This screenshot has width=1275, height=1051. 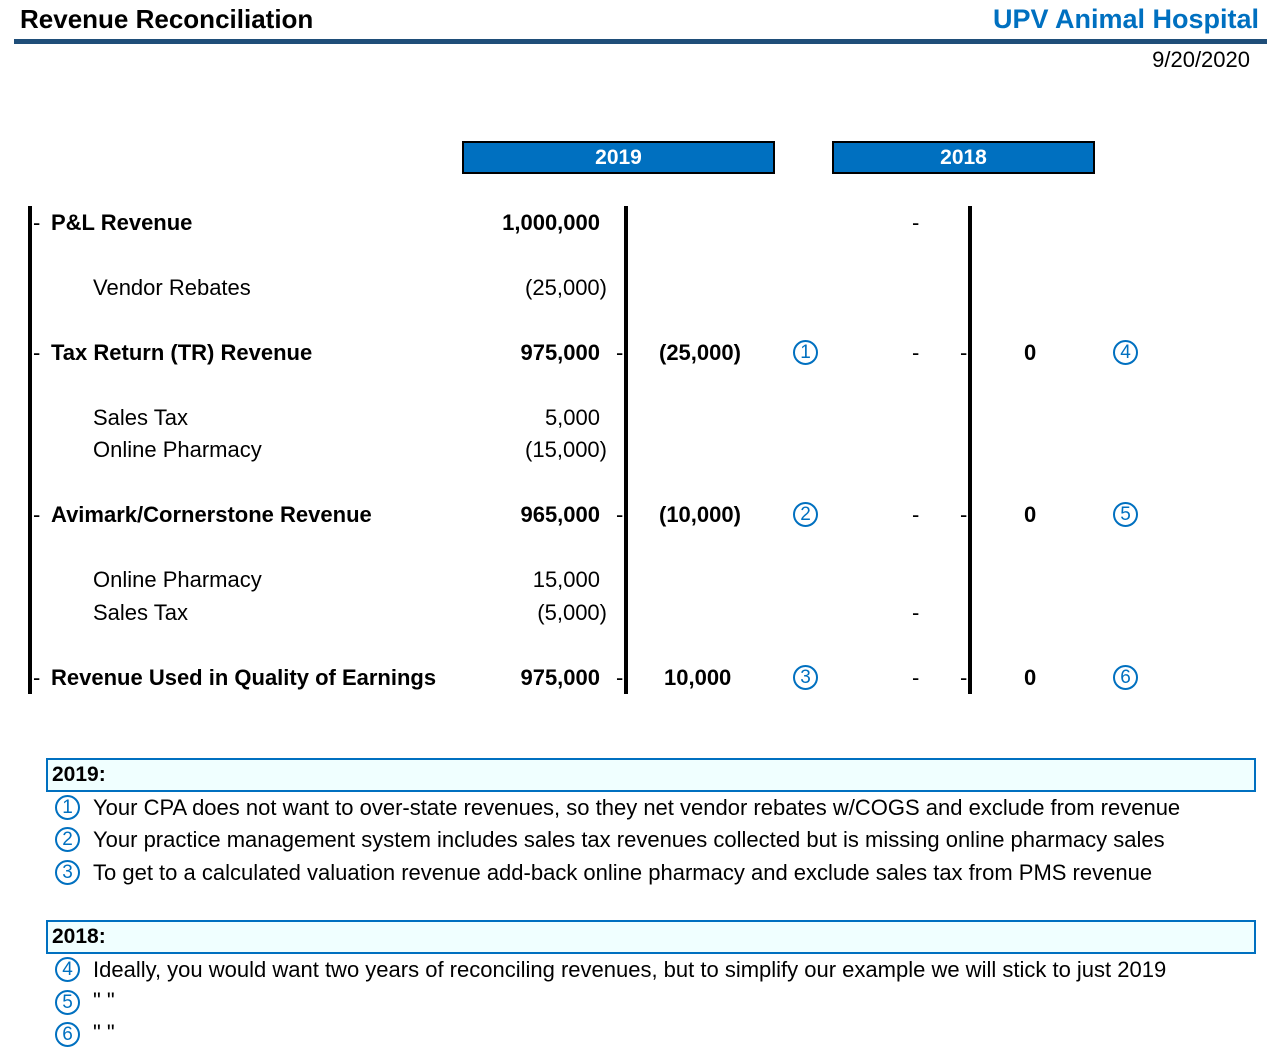 I want to click on online-pharmacy-addback-2019: 15,000, so click(x=566, y=579).